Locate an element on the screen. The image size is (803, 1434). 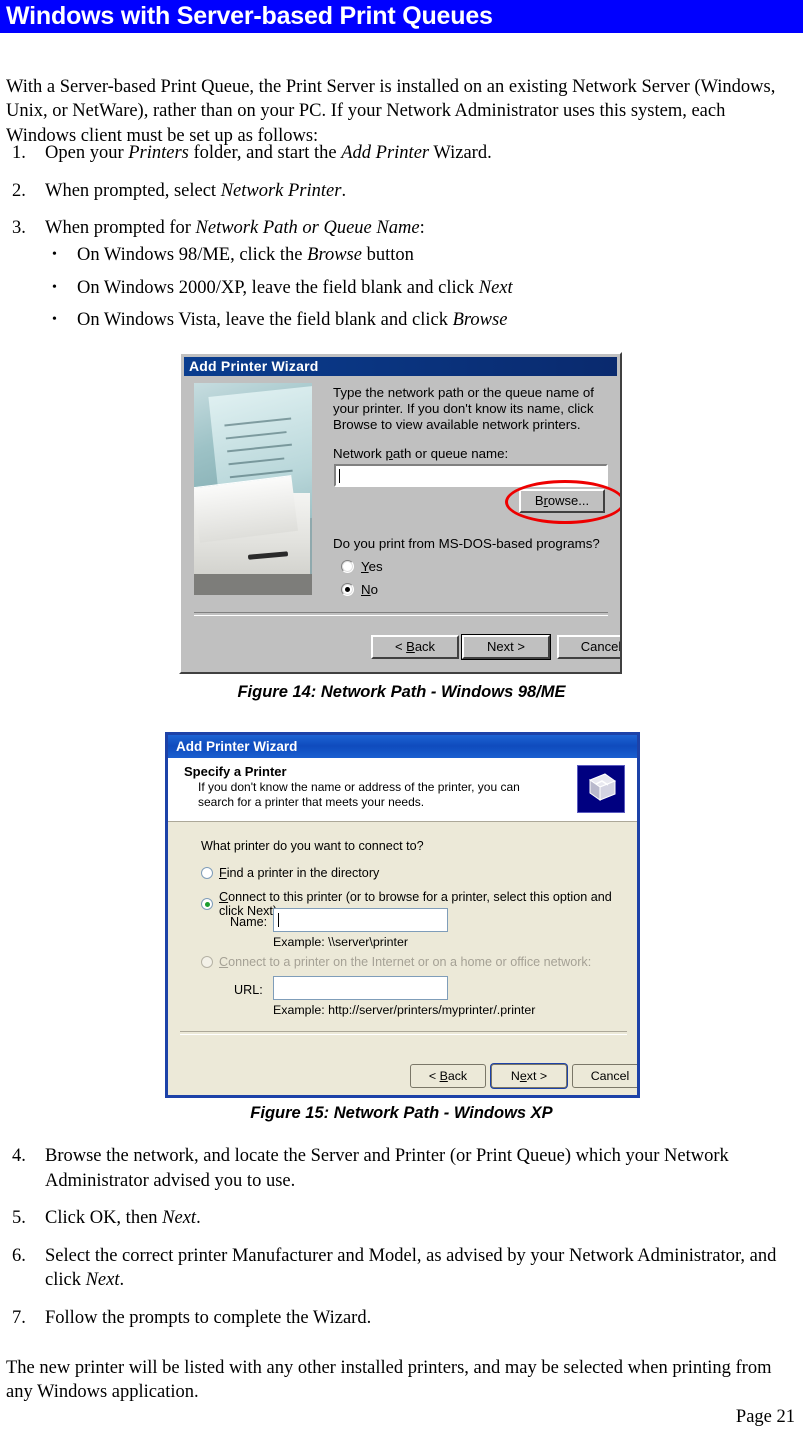
list-item-number: 5. is located at coordinates (19, 1218).